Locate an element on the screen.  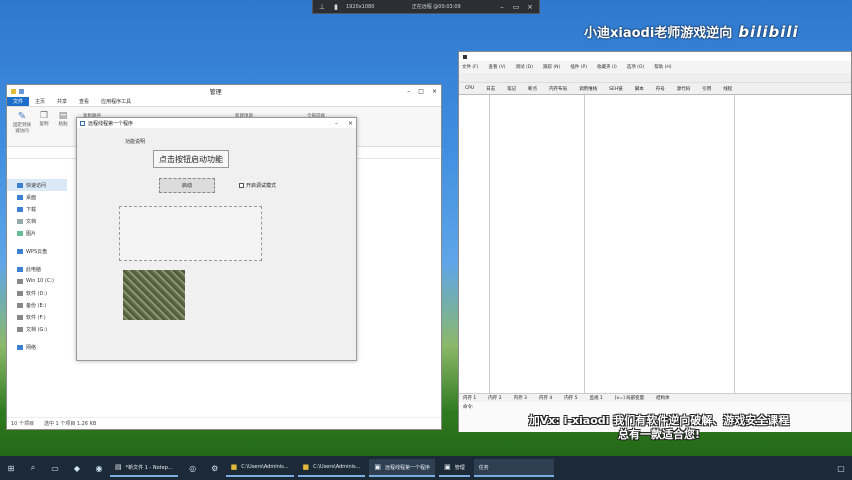
menu-debug: 调试 (D) is located at coordinates (524, 67).